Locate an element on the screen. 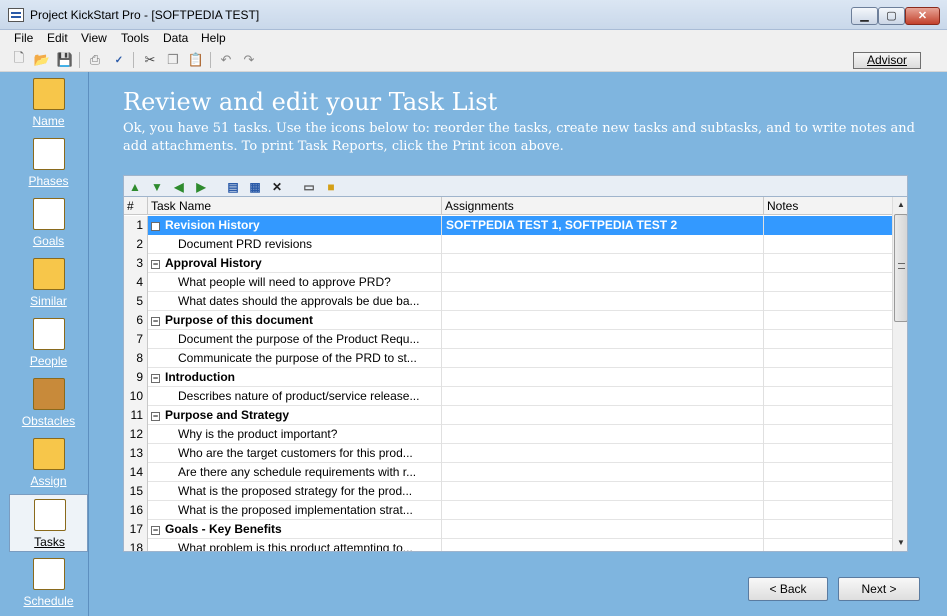 The width and height of the screenshot is (947, 616). sidebar-item-name: Name is located at coordinates (48, 103).